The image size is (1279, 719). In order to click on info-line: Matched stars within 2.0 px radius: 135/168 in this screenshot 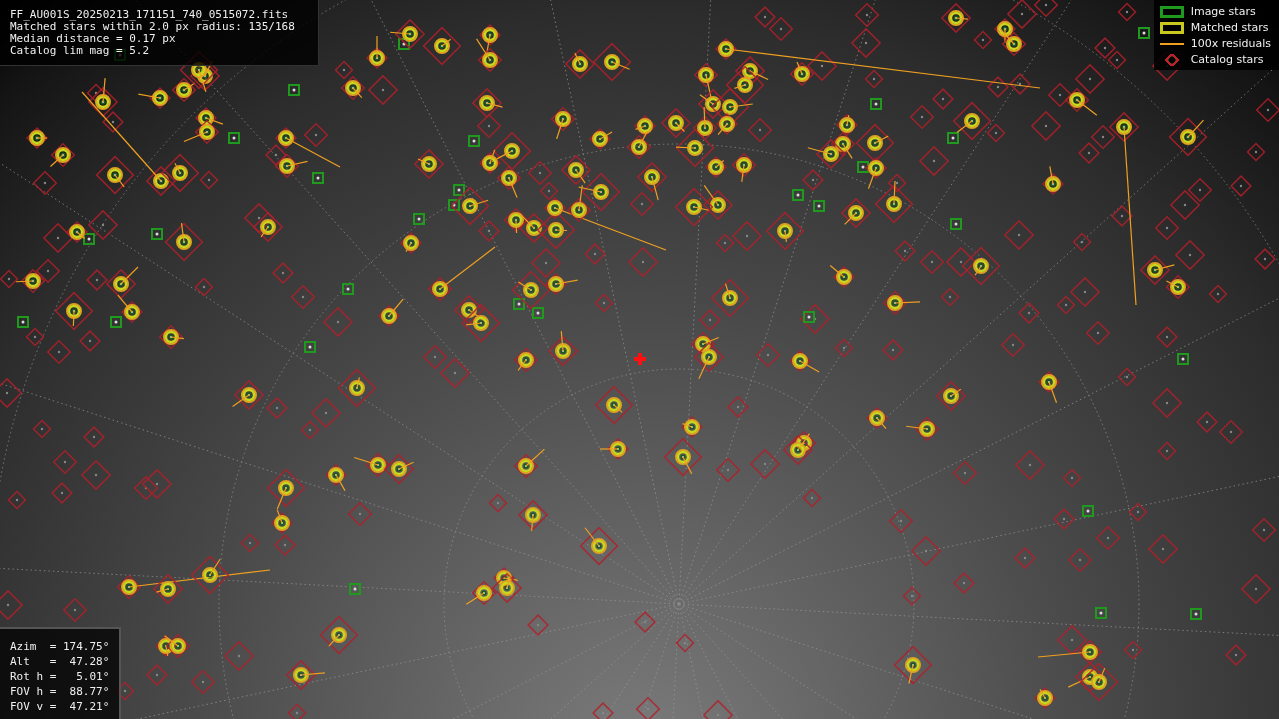, I will do `click(153, 27)`.